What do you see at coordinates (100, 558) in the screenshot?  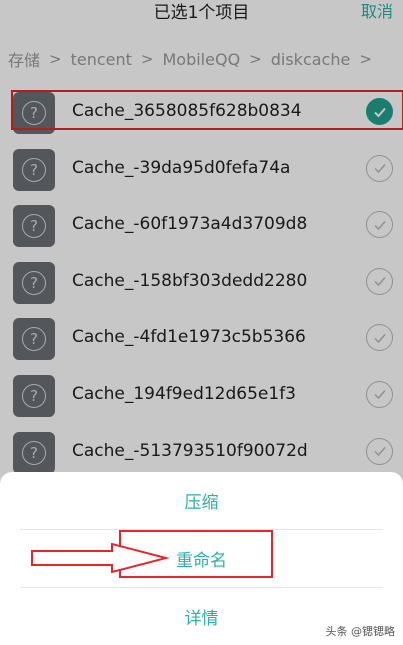 I see `annotation-arrow-icon` at bounding box center [100, 558].